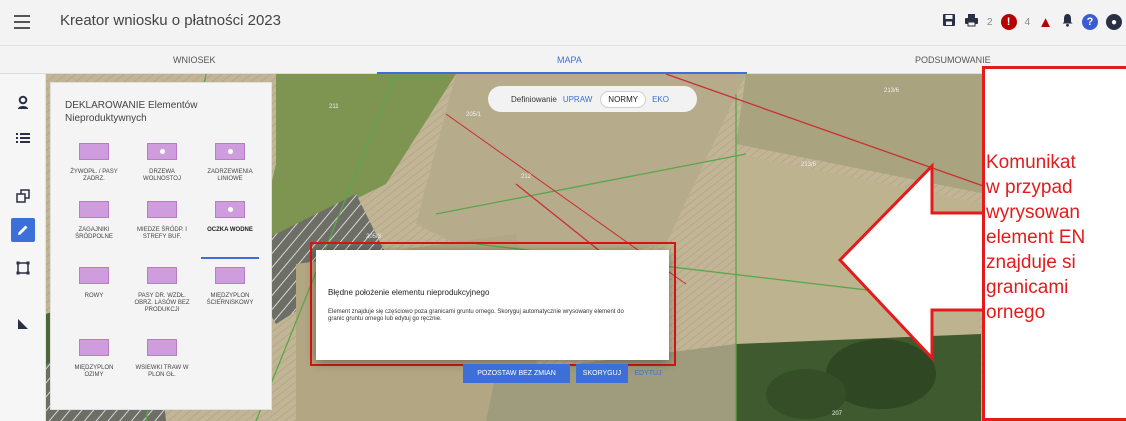 The height and width of the screenshot is (421, 1126). I want to click on definition-mode-toggle: Definiowanie UPRAW NORMY EKO, so click(592, 99).